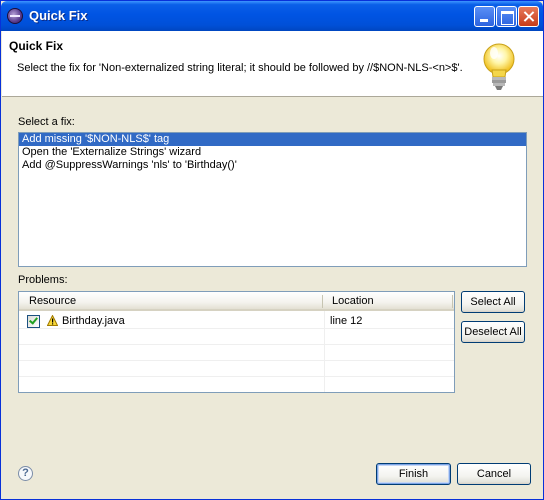 The width and height of the screenshot is (544, 500). What do you see at coordinates (272, 139) in the screenshot?
I see `fix-item: Add missing '$NON-NLS$' tag` at bounding box center [272, 139].